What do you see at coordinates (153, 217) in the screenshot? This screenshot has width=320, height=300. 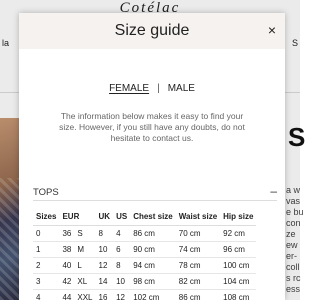 I see `column-header: Chest size` at bounding box center [153, 217].